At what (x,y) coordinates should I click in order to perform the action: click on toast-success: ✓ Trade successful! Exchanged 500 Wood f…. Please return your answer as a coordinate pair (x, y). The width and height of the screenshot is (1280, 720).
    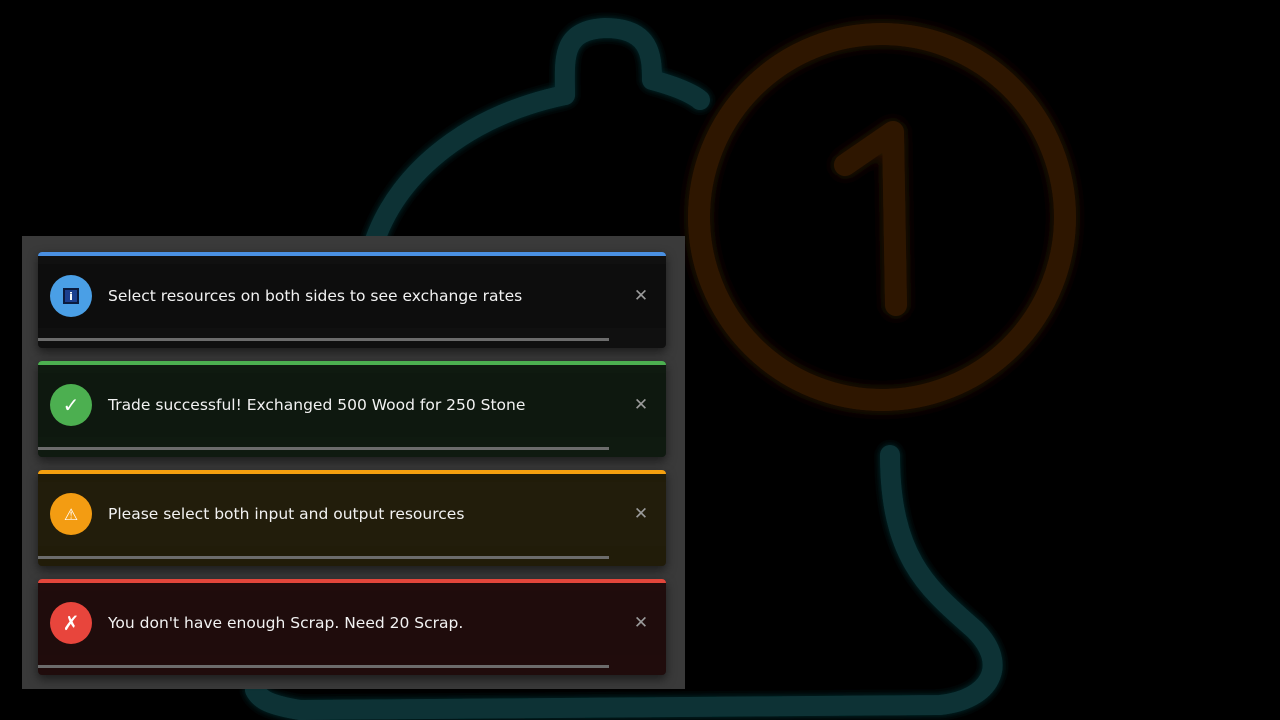
    Looking at the image, I should click on (352, 409).